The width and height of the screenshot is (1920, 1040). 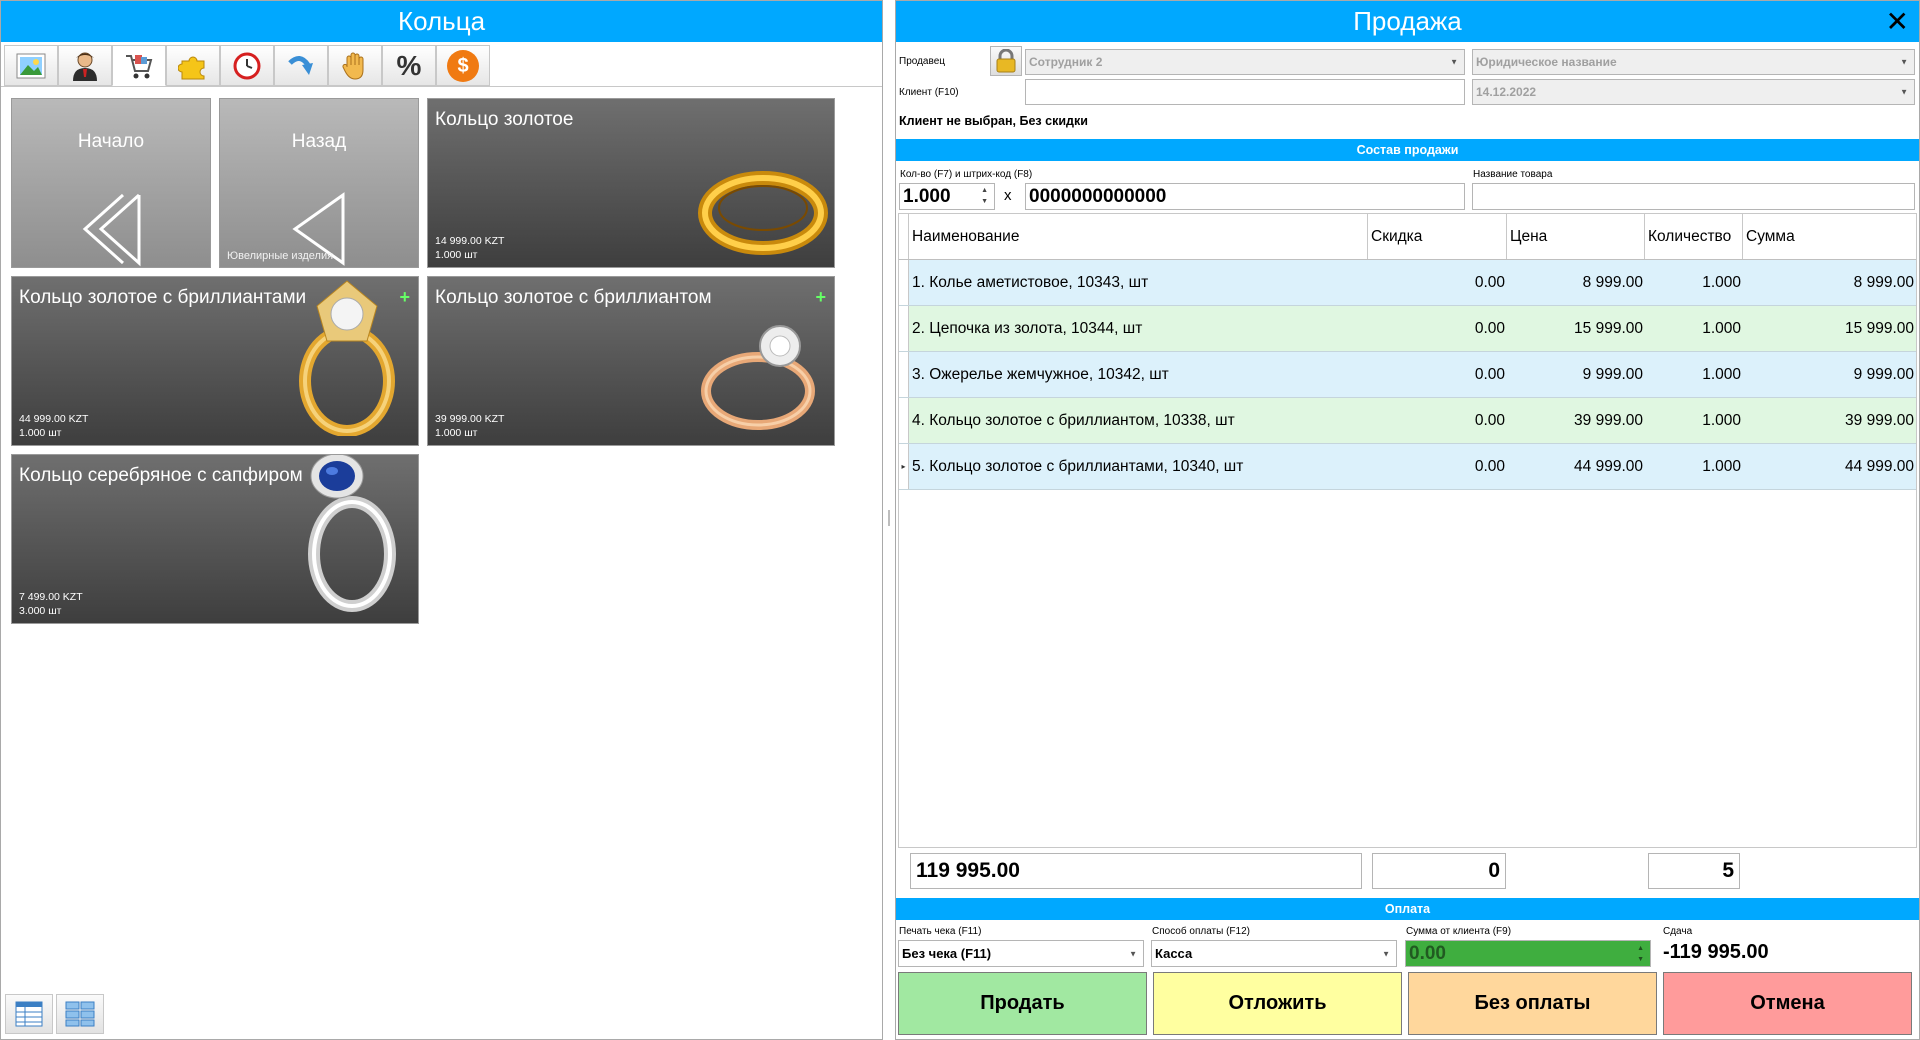 What do you see at coordinates (163, 297) in the screenshot?
I see `product-name: Кольцо золотое с бриллиантами` at bounding box center [163, 297].